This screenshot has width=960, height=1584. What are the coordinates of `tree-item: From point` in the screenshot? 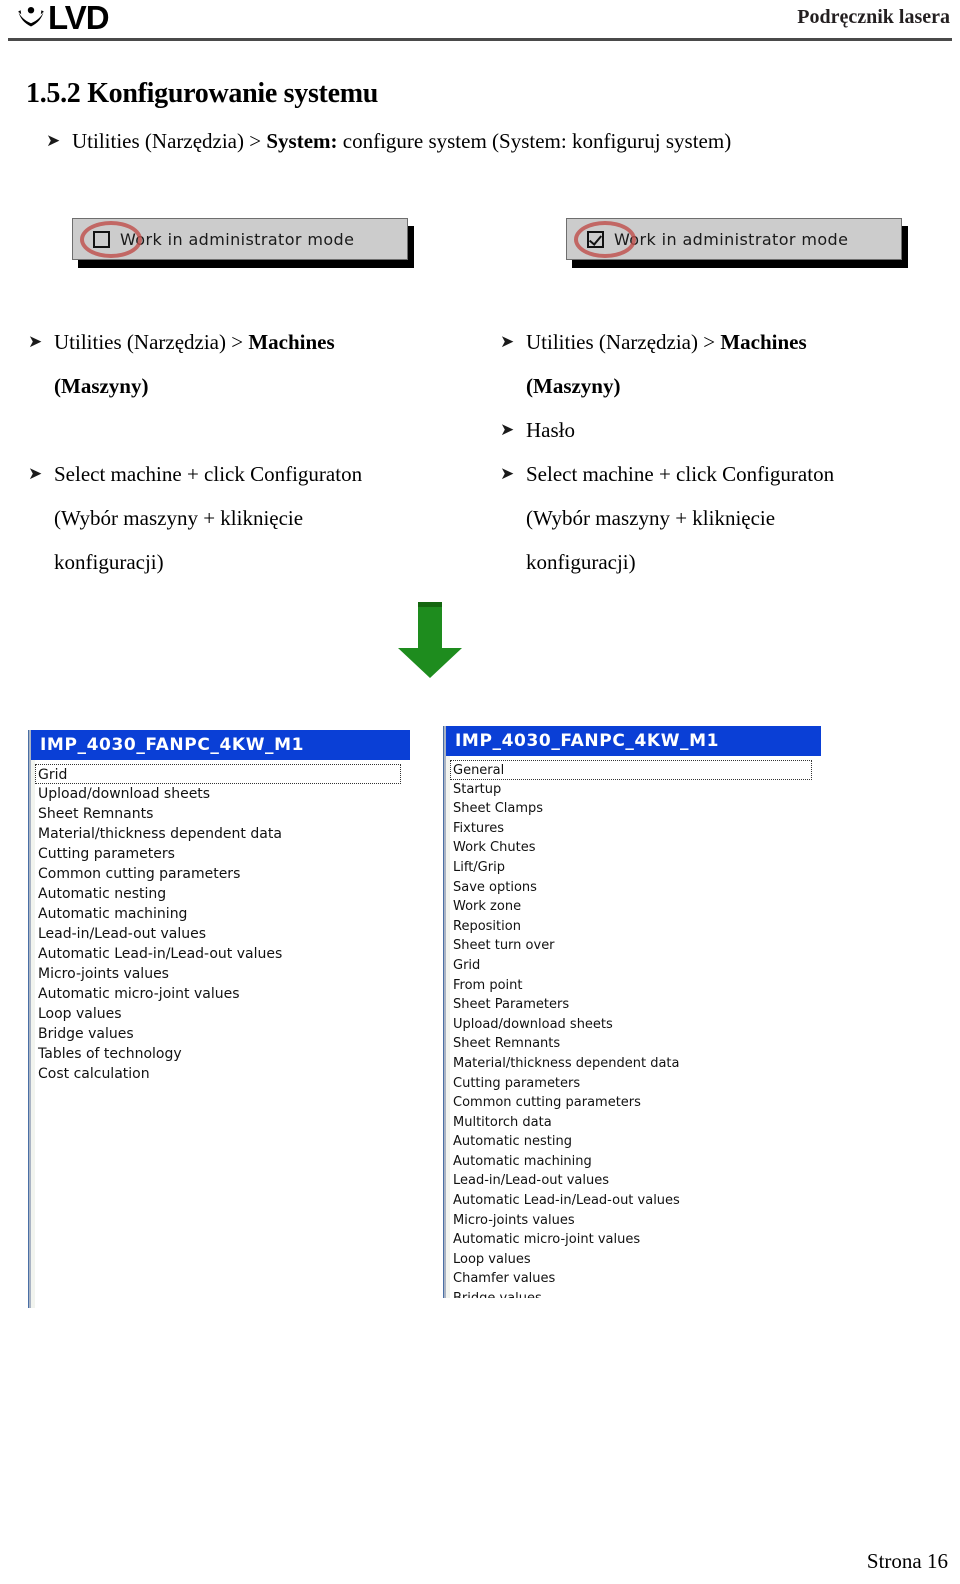 It's located at (632, 986).